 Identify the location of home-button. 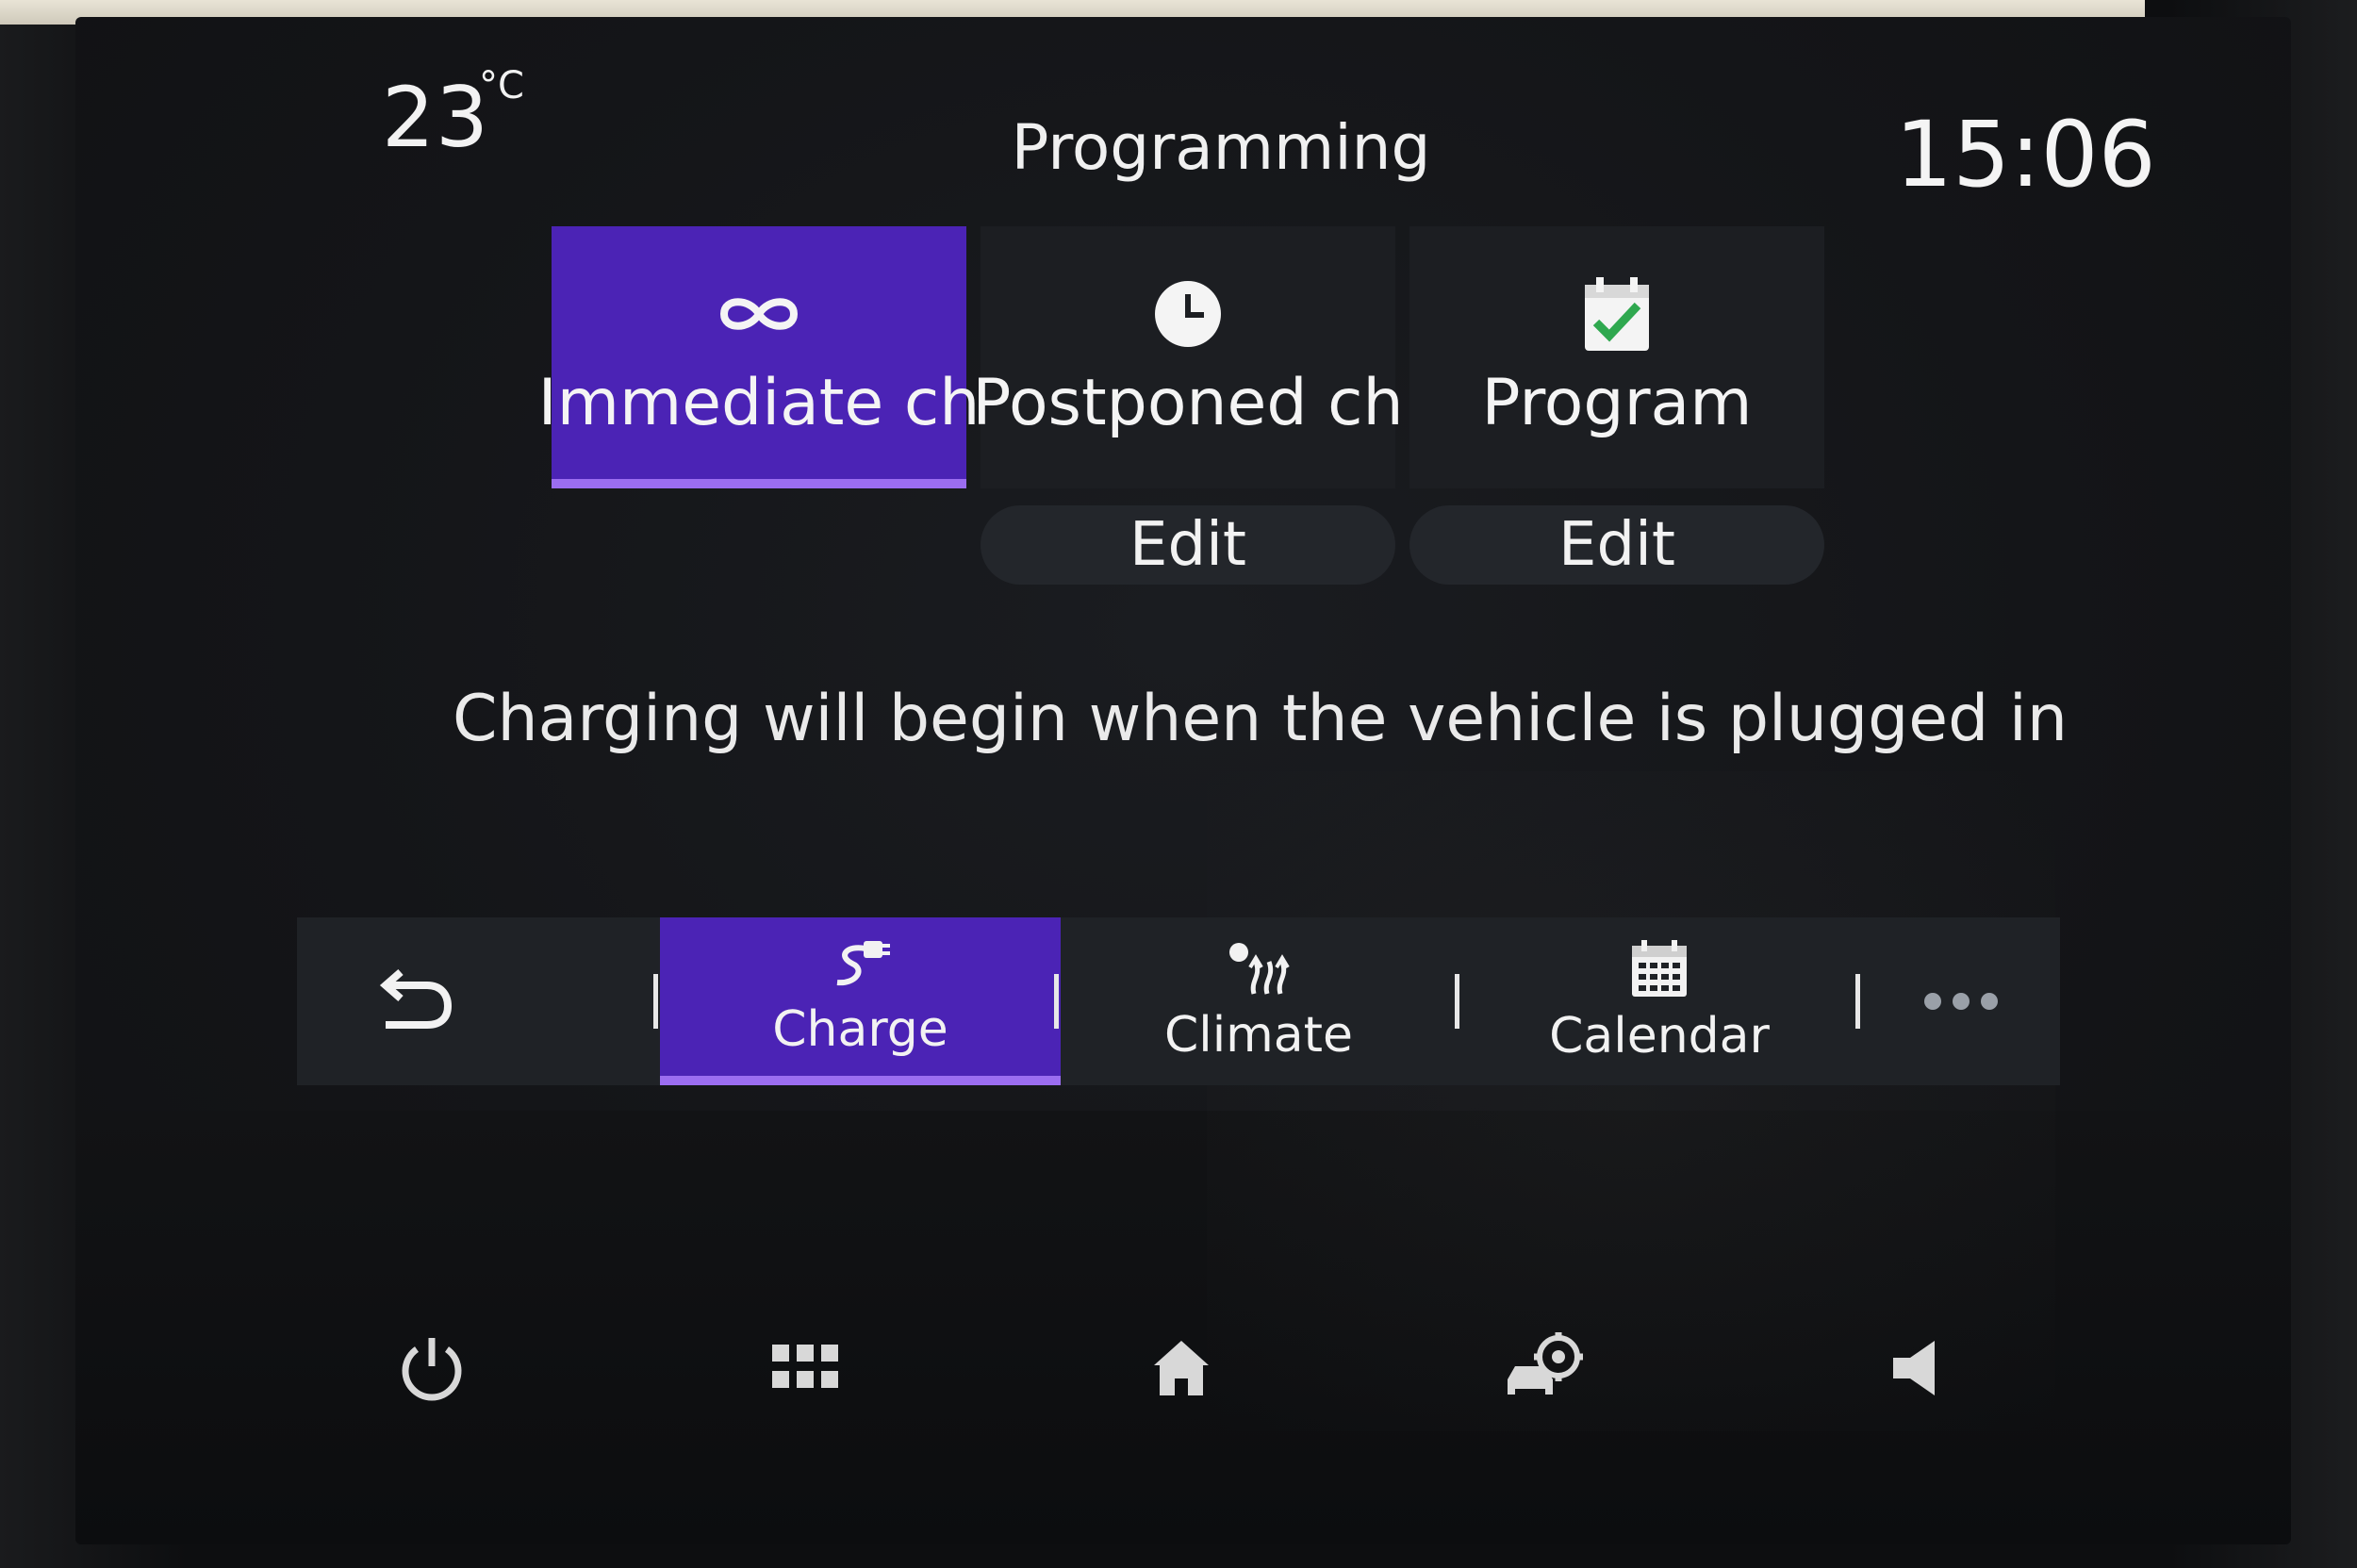
(1181, 1370).